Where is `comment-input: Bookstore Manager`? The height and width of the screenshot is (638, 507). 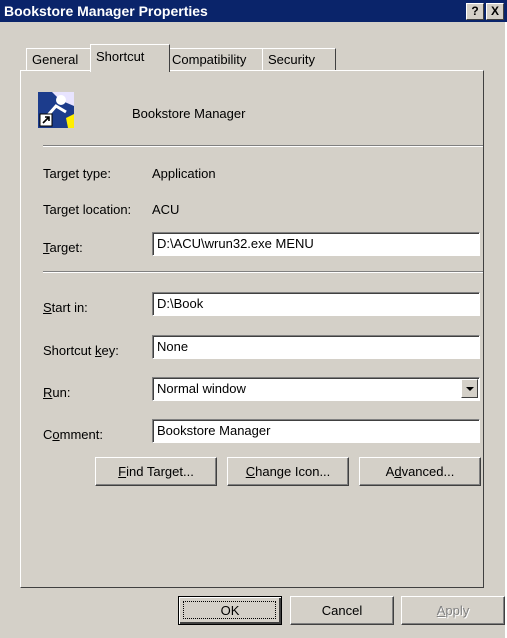
comment-input: Bookstore Manager is located at coordinates (316, 431).